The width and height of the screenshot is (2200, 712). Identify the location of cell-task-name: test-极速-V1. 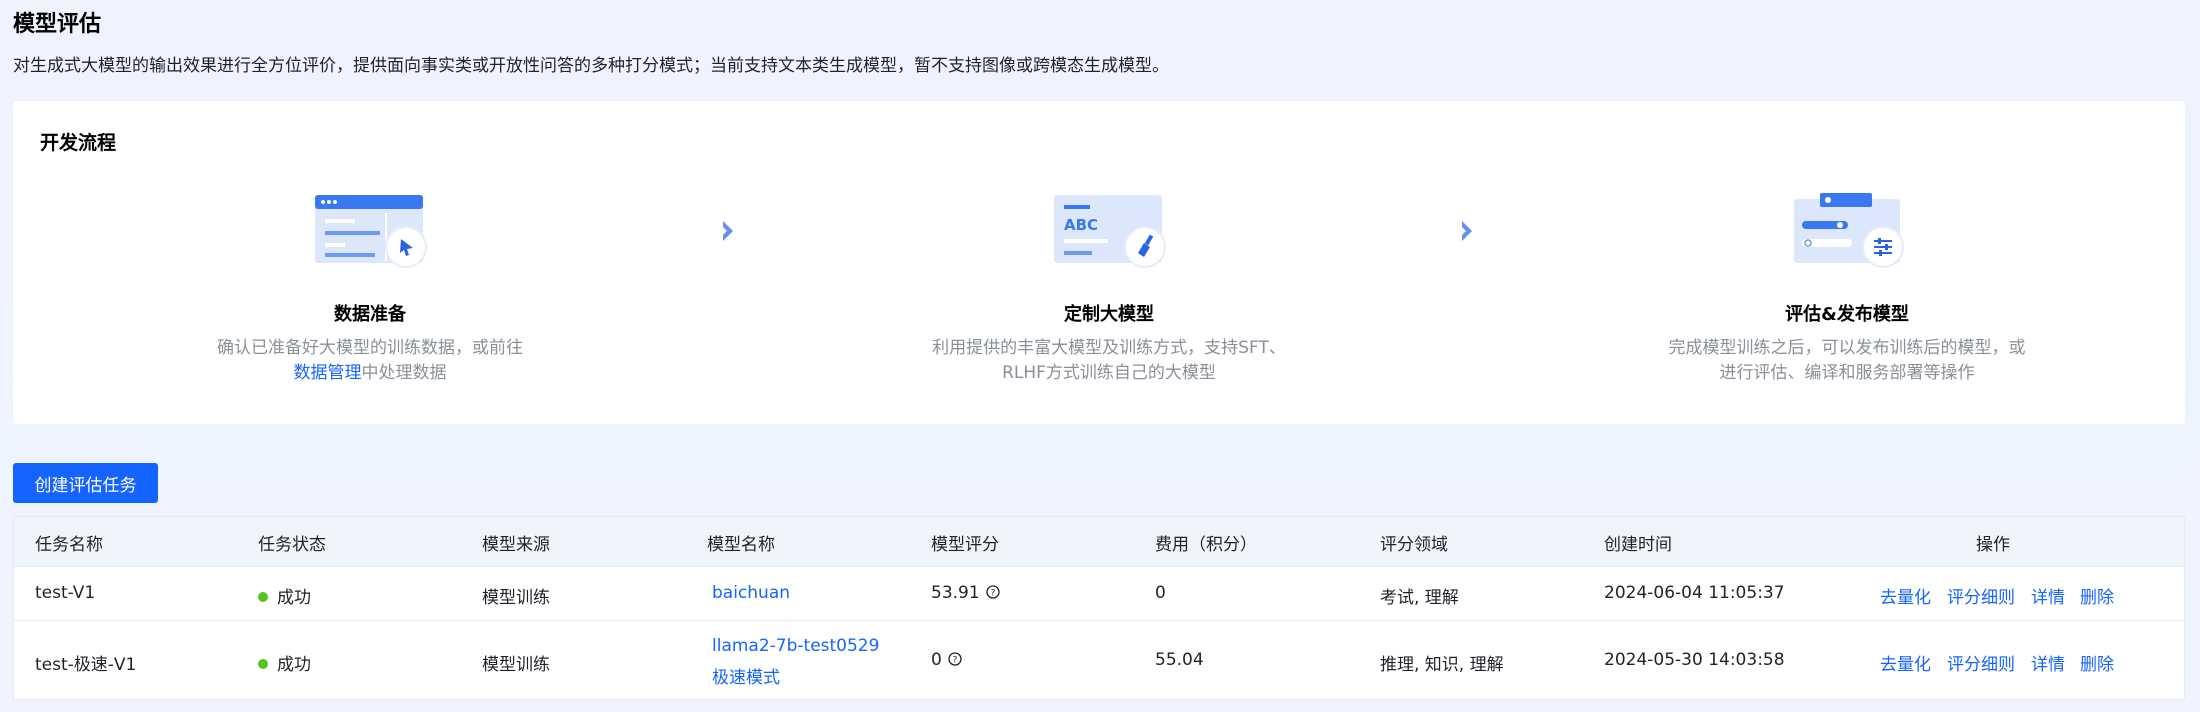
(86, 665).